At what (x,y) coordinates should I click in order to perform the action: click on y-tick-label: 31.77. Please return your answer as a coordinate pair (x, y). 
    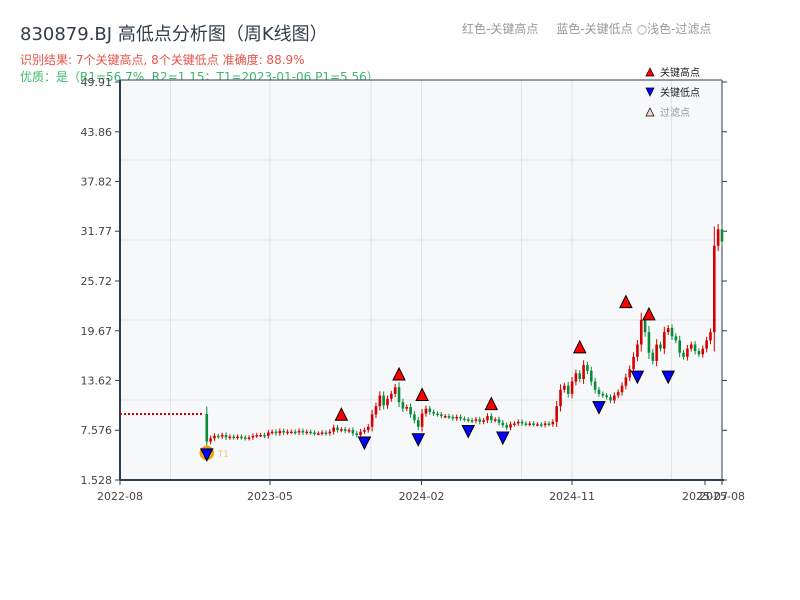
    Looking at the image, I should click on (97, 231).